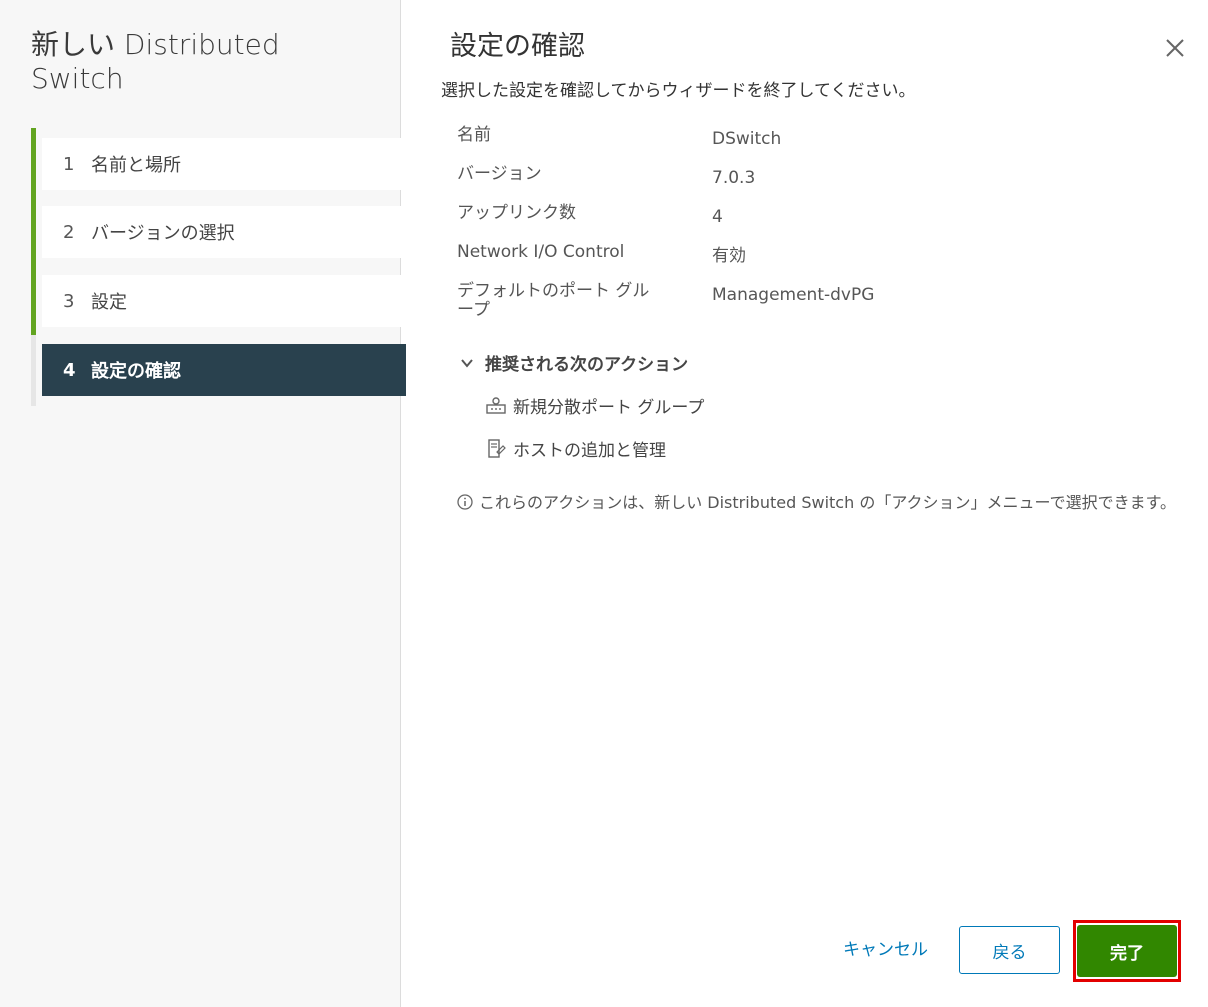  Describe the element at coordinates (1009, 950) in the screenshot. I see `back-button: 戻る` at that location.